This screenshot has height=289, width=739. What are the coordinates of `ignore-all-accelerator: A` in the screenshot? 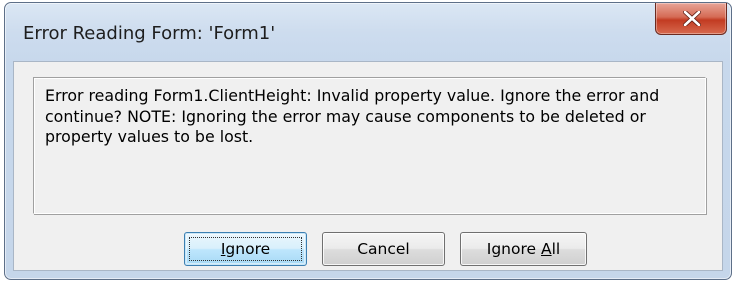 It's located at (546, 249).